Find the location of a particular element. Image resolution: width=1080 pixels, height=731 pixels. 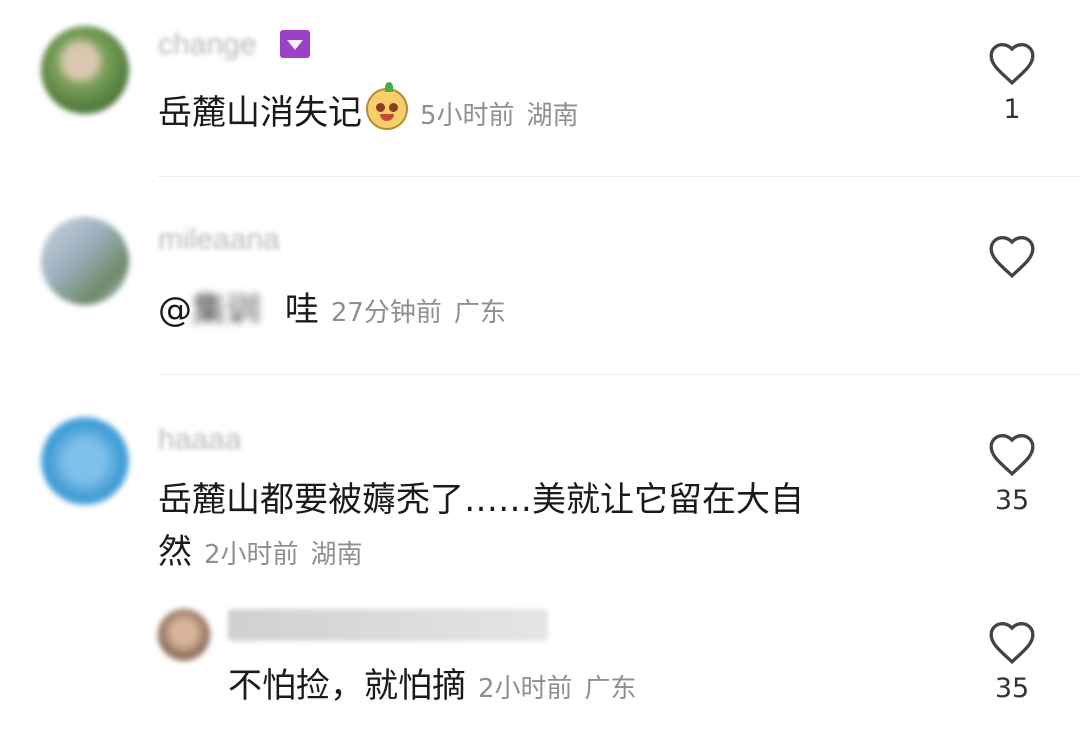

mention-link: @集训 is located at coordinates (209, 310).